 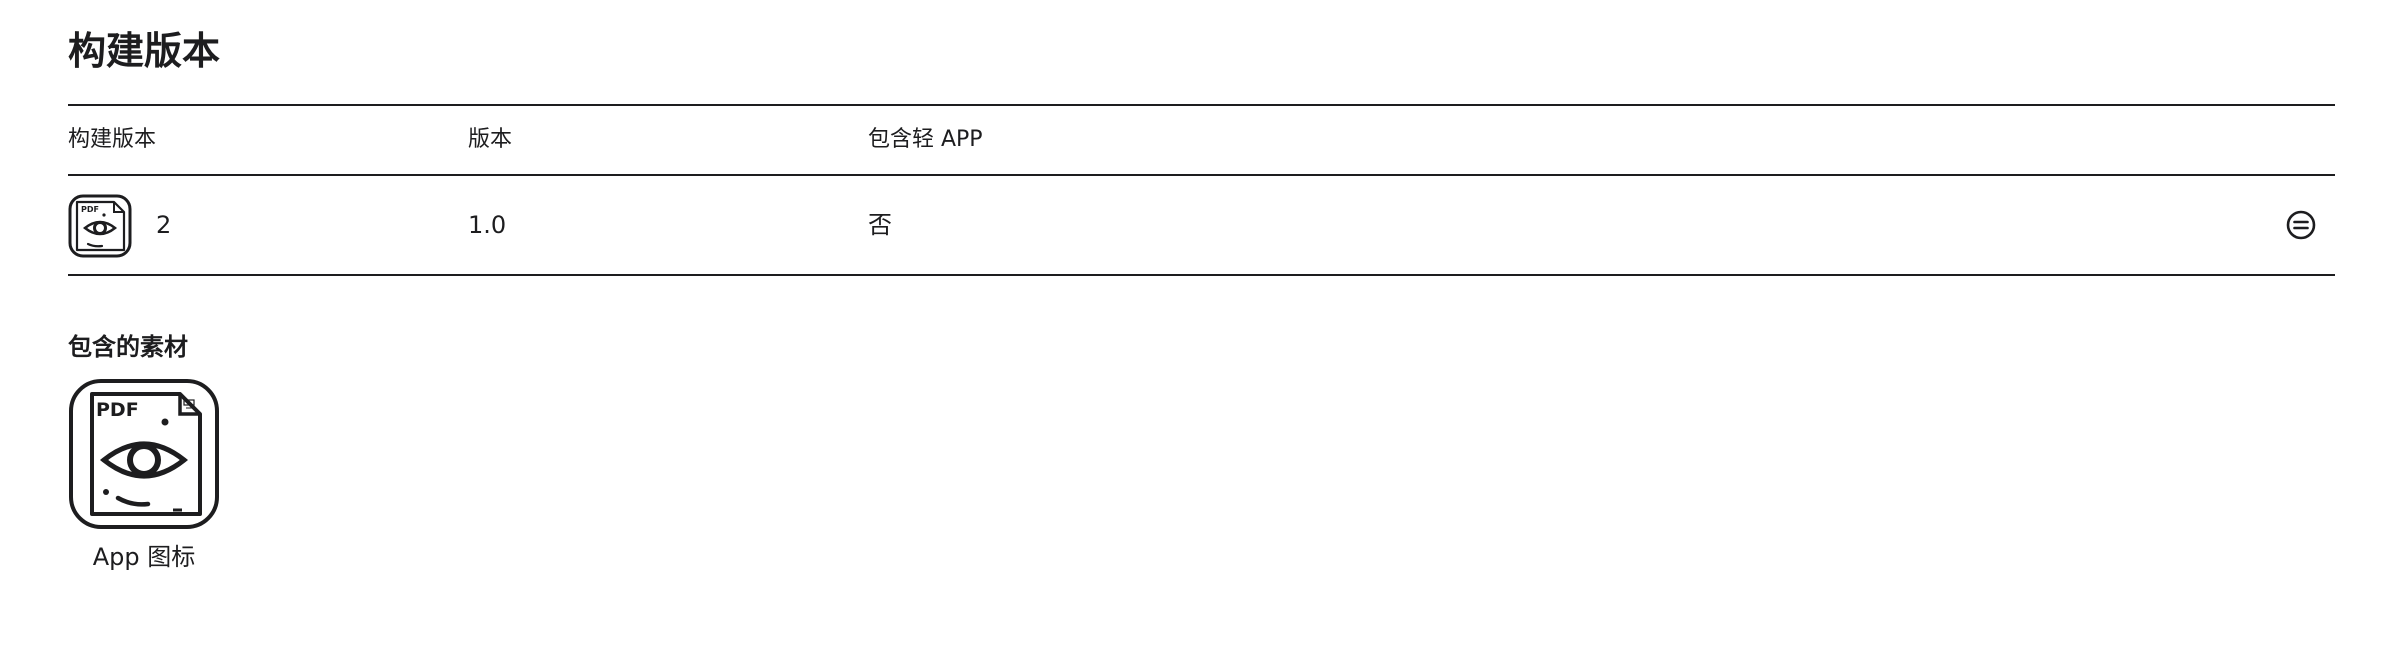 What do you see at coordinates (164, 225) in the screenshot?
I see `build-number: 2` at bounding box center [164, 225].